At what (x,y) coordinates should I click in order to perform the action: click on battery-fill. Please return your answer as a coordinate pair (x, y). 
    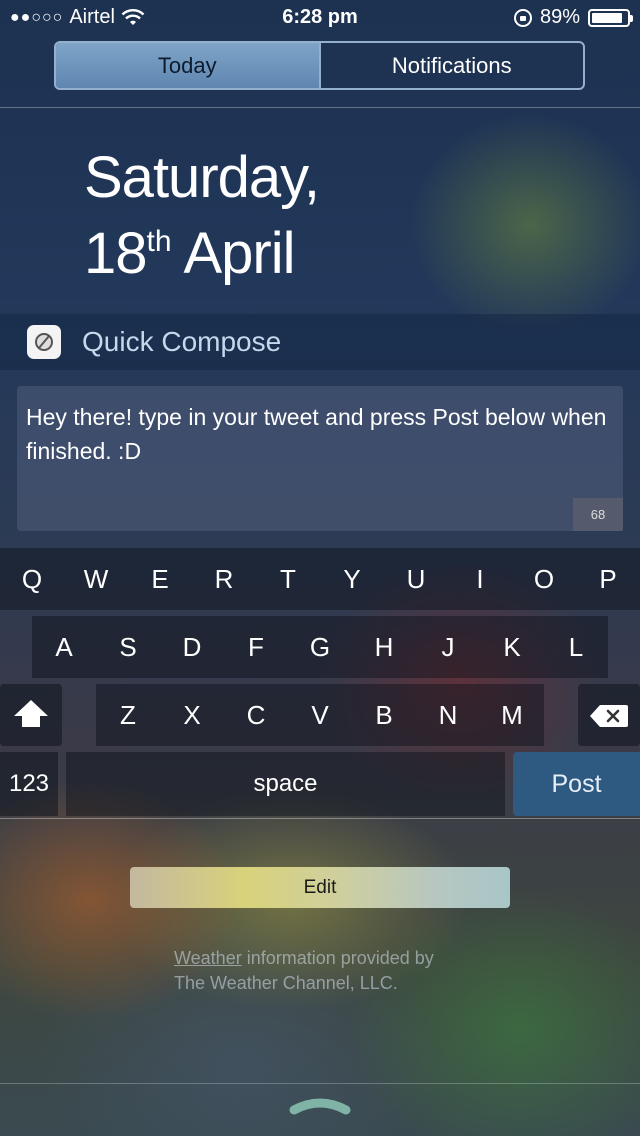
    Looking at the image, I should click on (607, 17).